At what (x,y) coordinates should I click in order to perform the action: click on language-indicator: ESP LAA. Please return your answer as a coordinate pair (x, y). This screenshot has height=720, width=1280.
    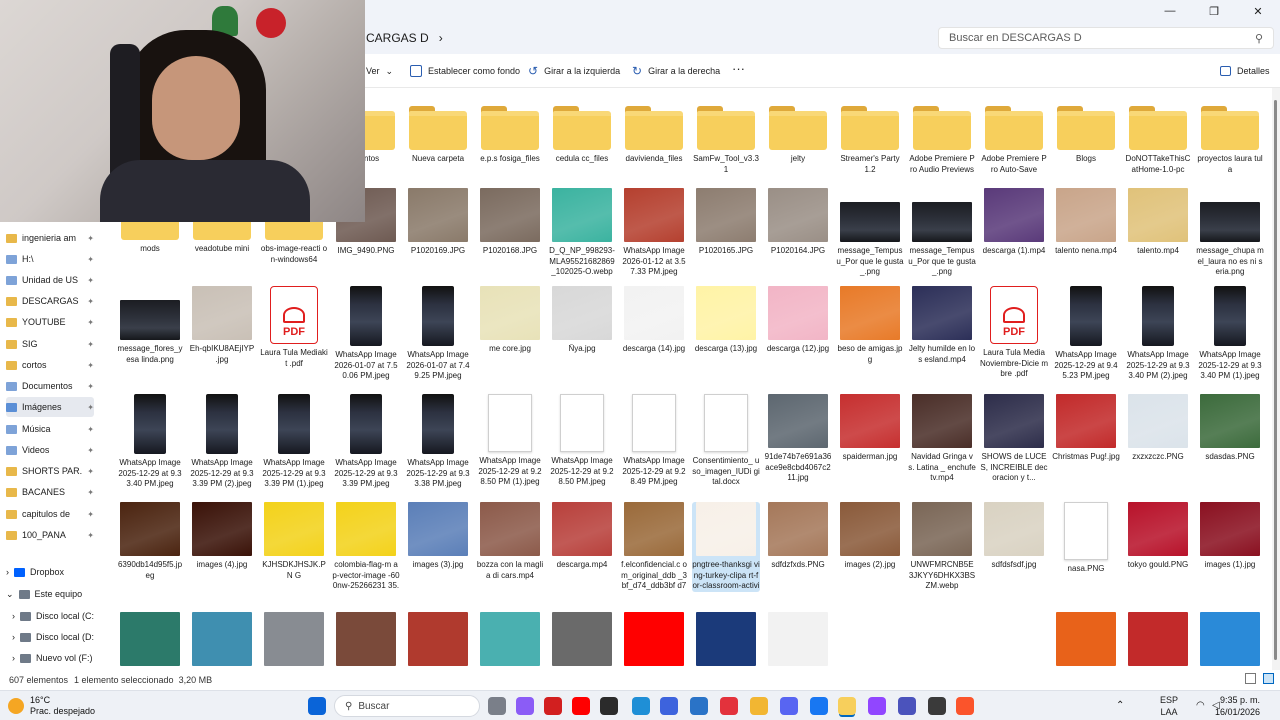
    Looking at the image, I should click on (1169, 706).